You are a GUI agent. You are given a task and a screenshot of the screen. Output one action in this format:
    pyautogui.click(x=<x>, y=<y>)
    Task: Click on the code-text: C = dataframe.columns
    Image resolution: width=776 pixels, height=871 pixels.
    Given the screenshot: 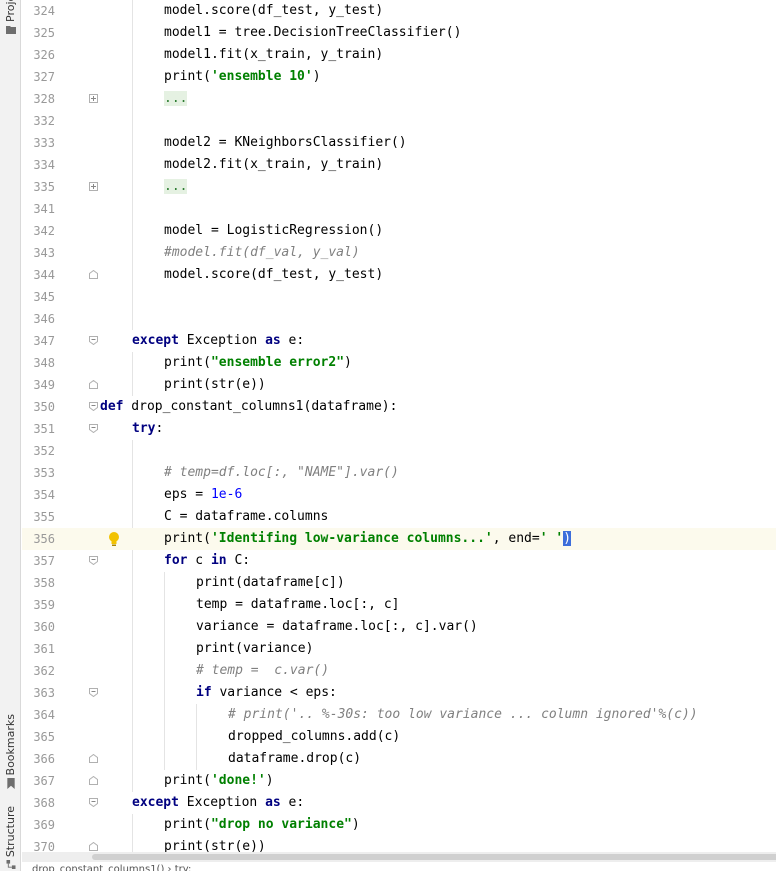 What is the action you would take?
    pyautogui.click(x=246, y=517)
    